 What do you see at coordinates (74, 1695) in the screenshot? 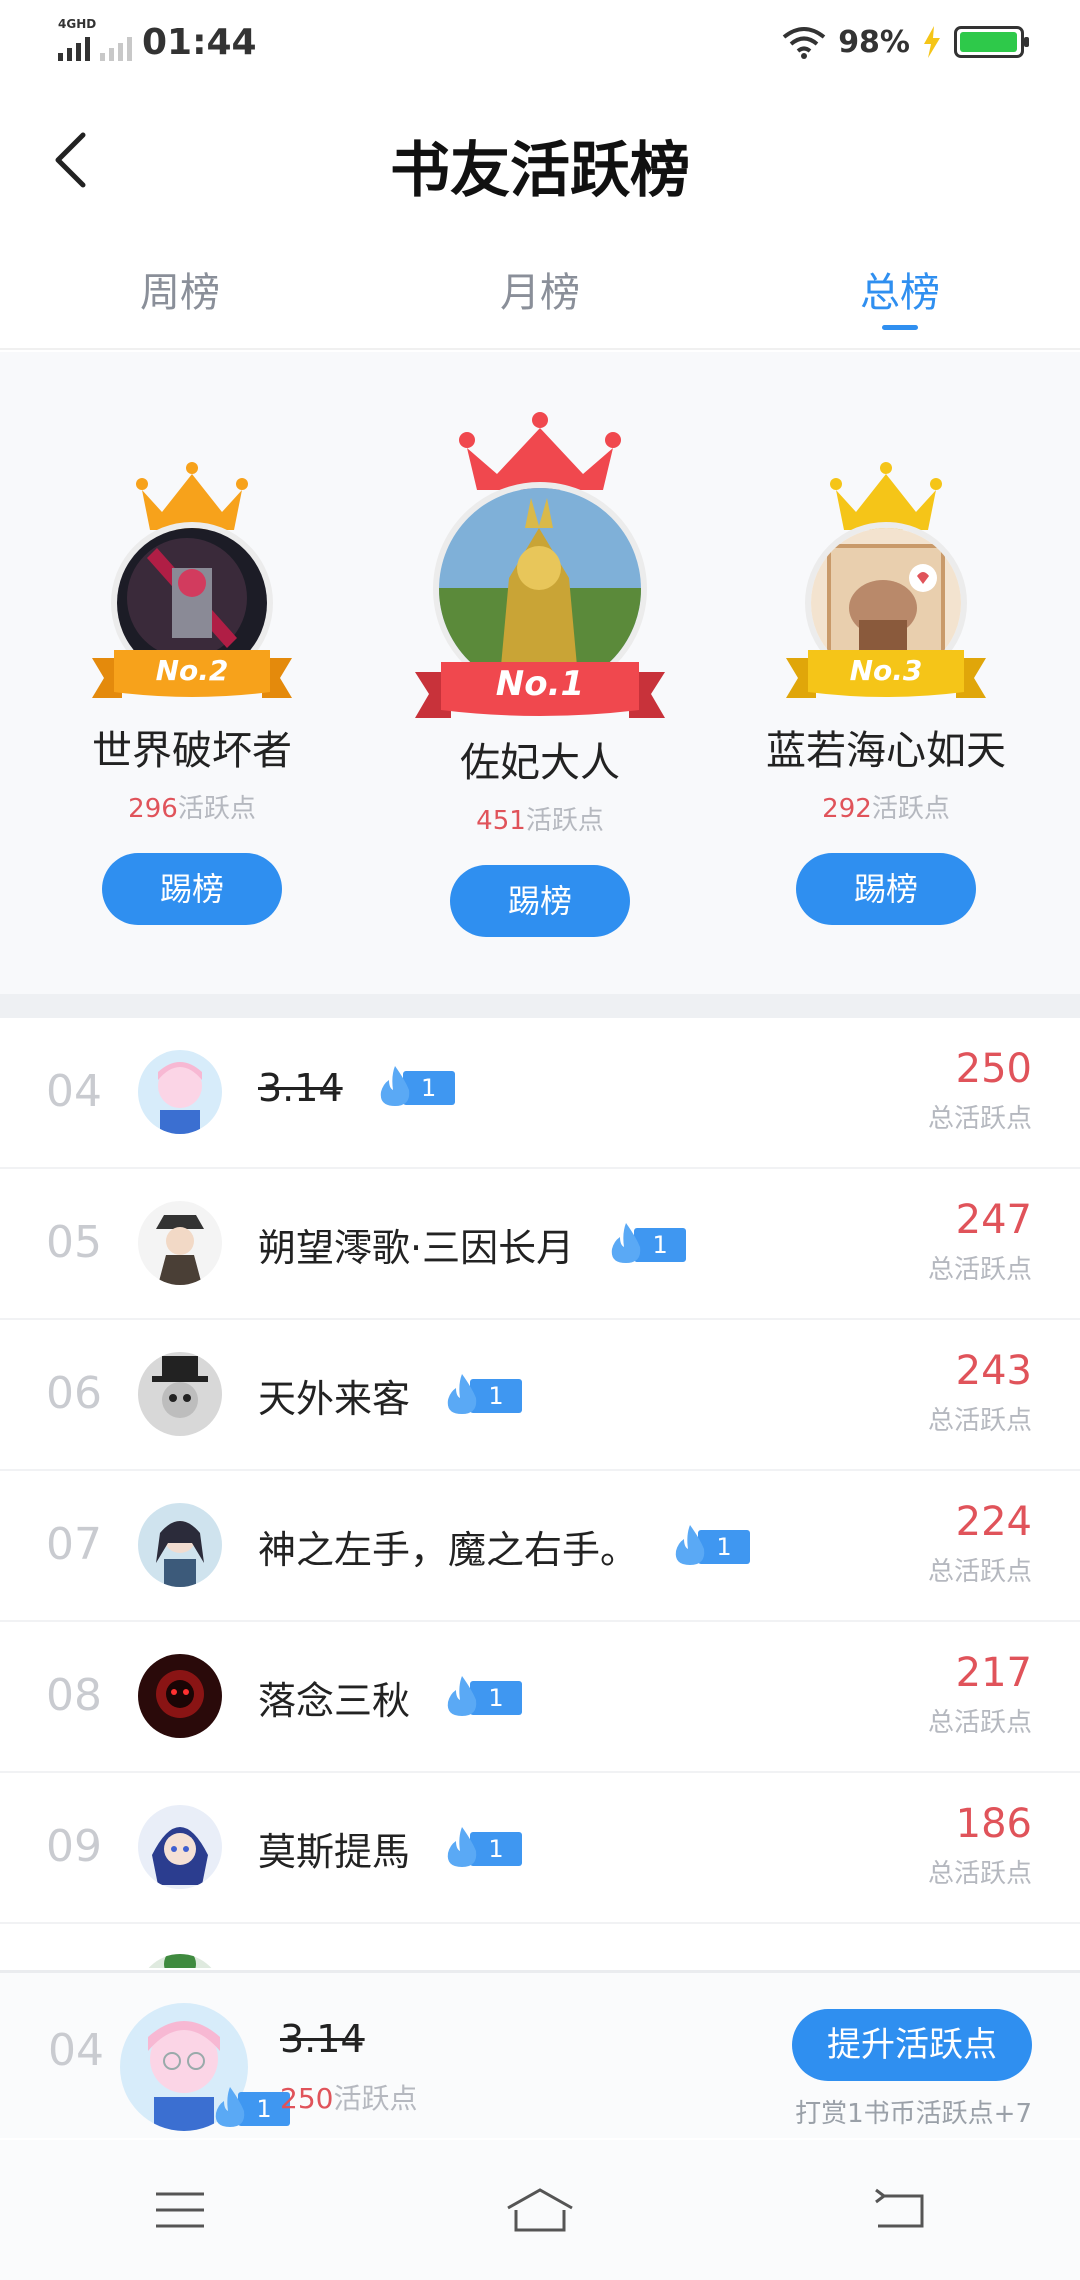
I see `rank-number: 08` at bounding box center [74, 1695].